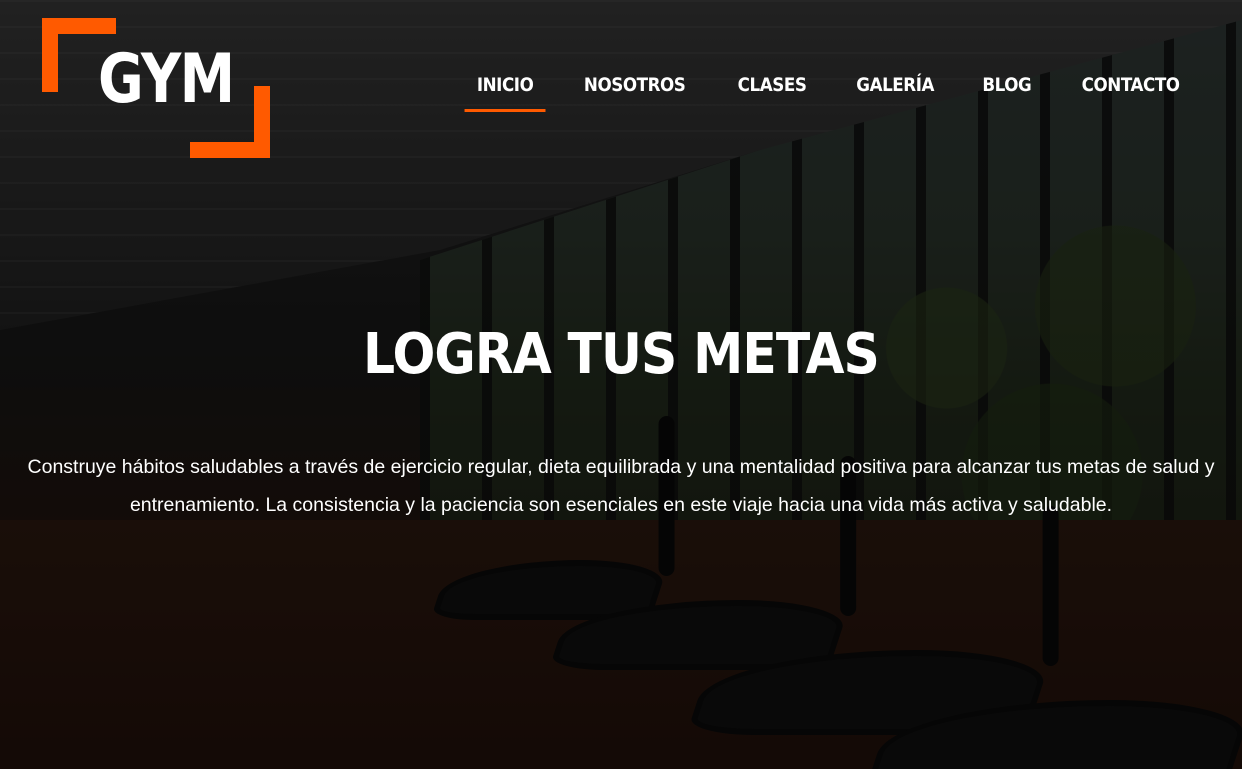 This screenshot has width=1242, height=769. Describe the element at coordinates (772, 92) in the screenshot. I see `nav-item-clases: CLASES` at that location.